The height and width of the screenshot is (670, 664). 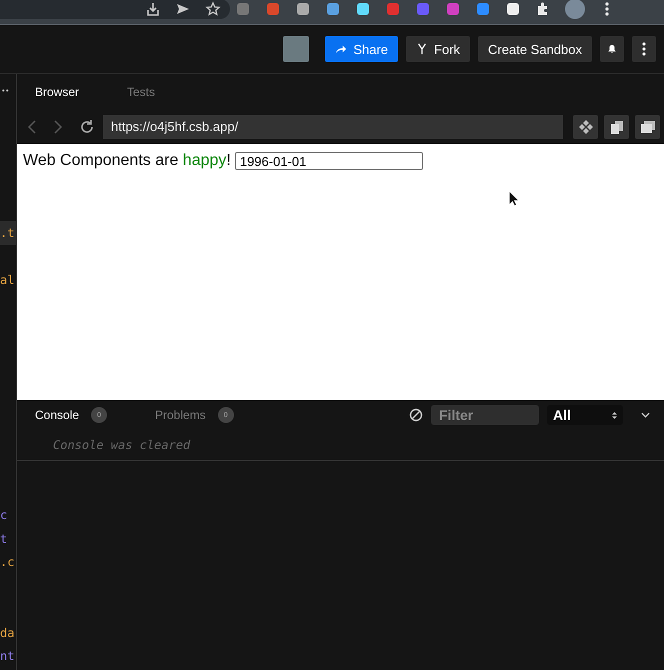 I want to click on download-icon, so click(x=153, y=9).